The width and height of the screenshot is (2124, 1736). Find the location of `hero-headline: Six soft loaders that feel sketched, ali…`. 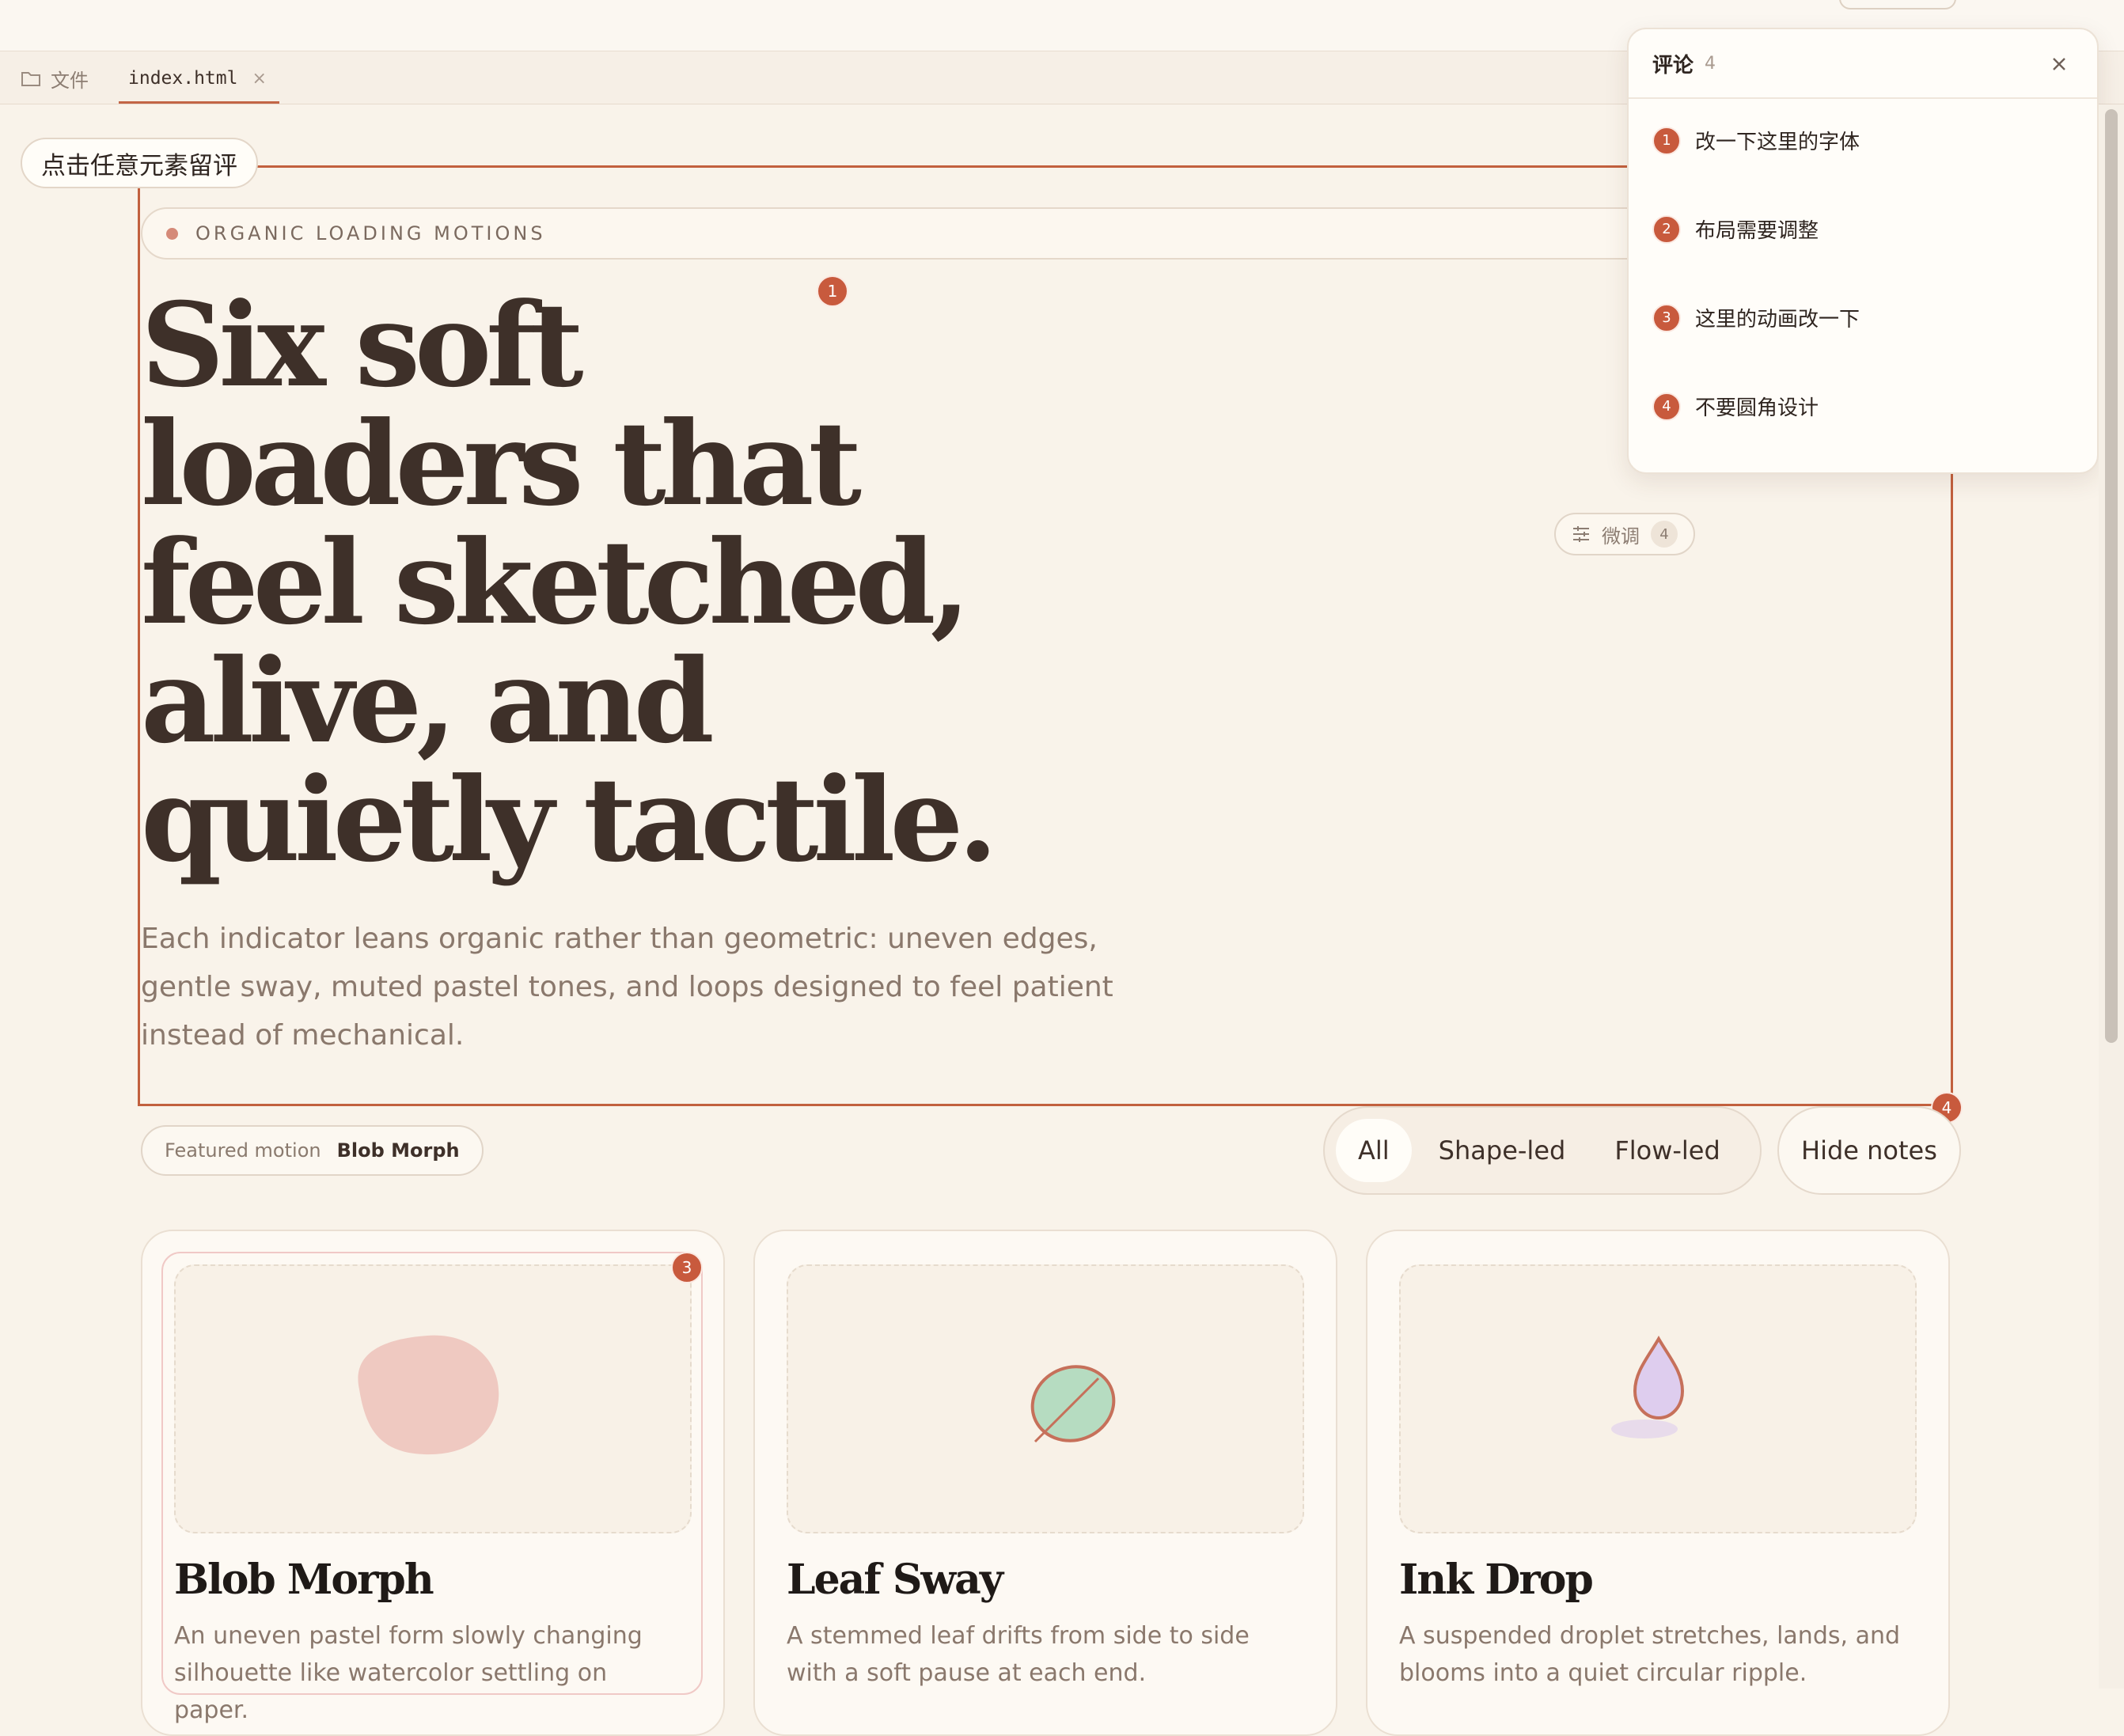

hero-headline: Six soft loaders that feel sketched, ali… is located at coordinates (570, 583).